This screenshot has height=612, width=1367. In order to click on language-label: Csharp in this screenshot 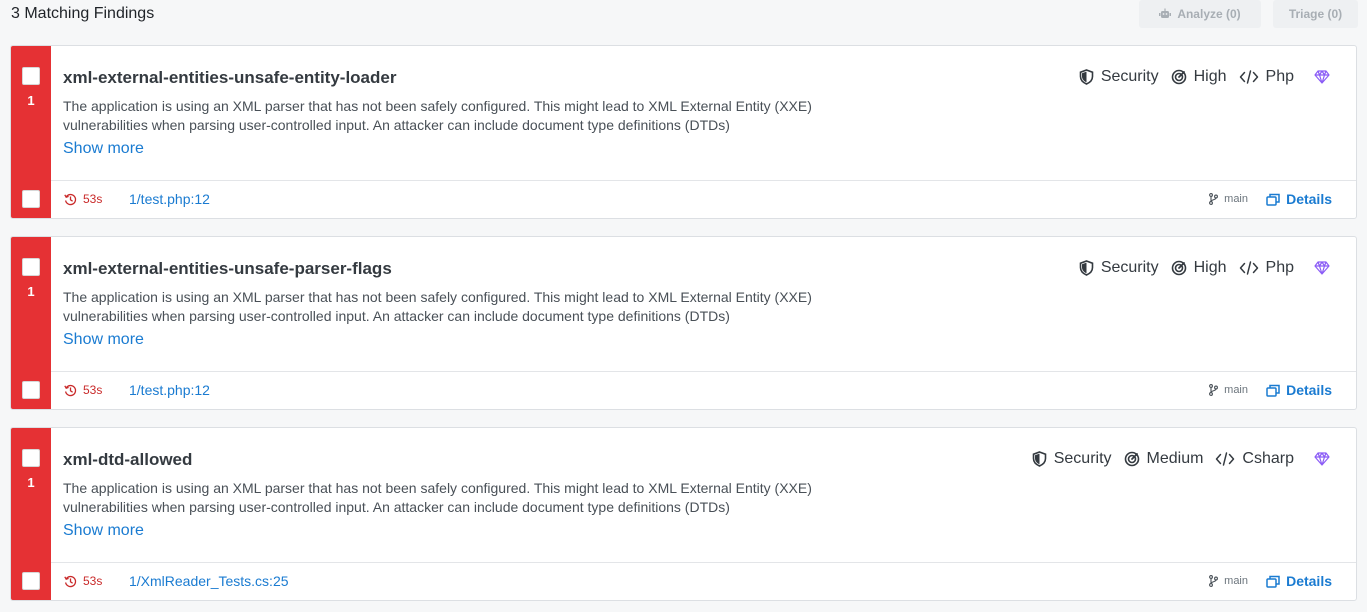, I will do `click(1268, 458)`.